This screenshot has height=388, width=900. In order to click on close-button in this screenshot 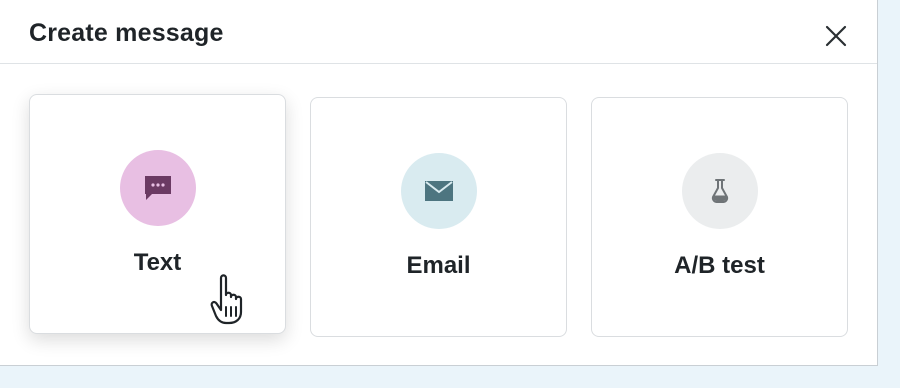, I will do `click(836, 36)`.